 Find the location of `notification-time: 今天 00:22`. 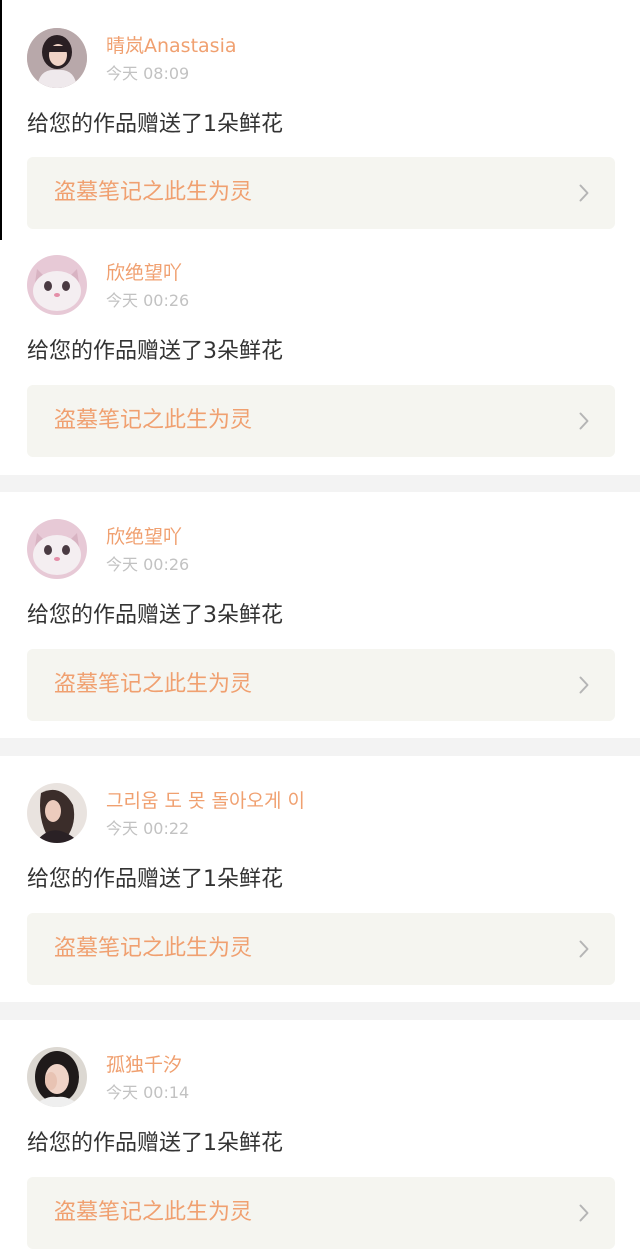

notification-time: 今天 00:22 is located at coordinates (148, 828).